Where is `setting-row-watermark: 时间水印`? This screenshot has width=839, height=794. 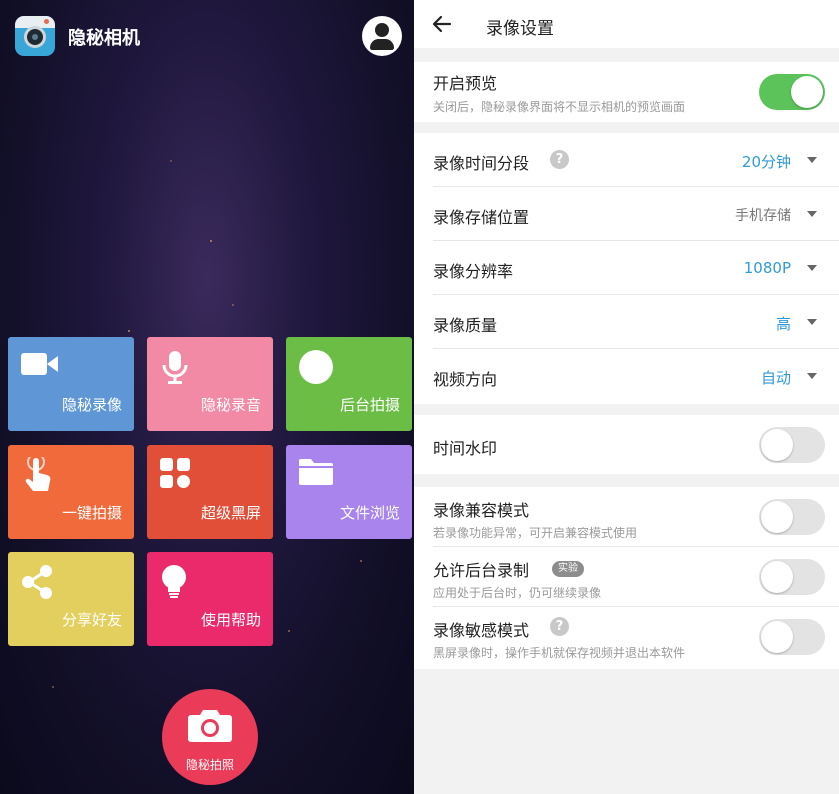 setting-row-watermark: 时间水印 is located at coordinates (626, 444).